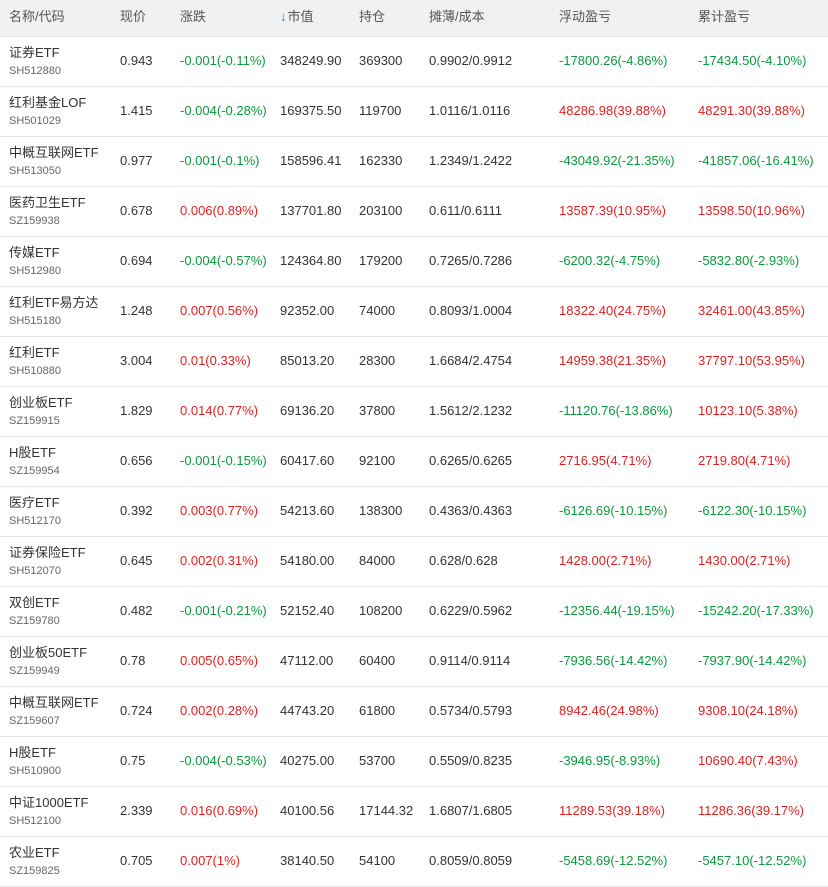  What do you see at coordinates (283, 16) in the screenshot?
I see `sort-down-arrow-icon: ↓` at bounding box center [283, 16].